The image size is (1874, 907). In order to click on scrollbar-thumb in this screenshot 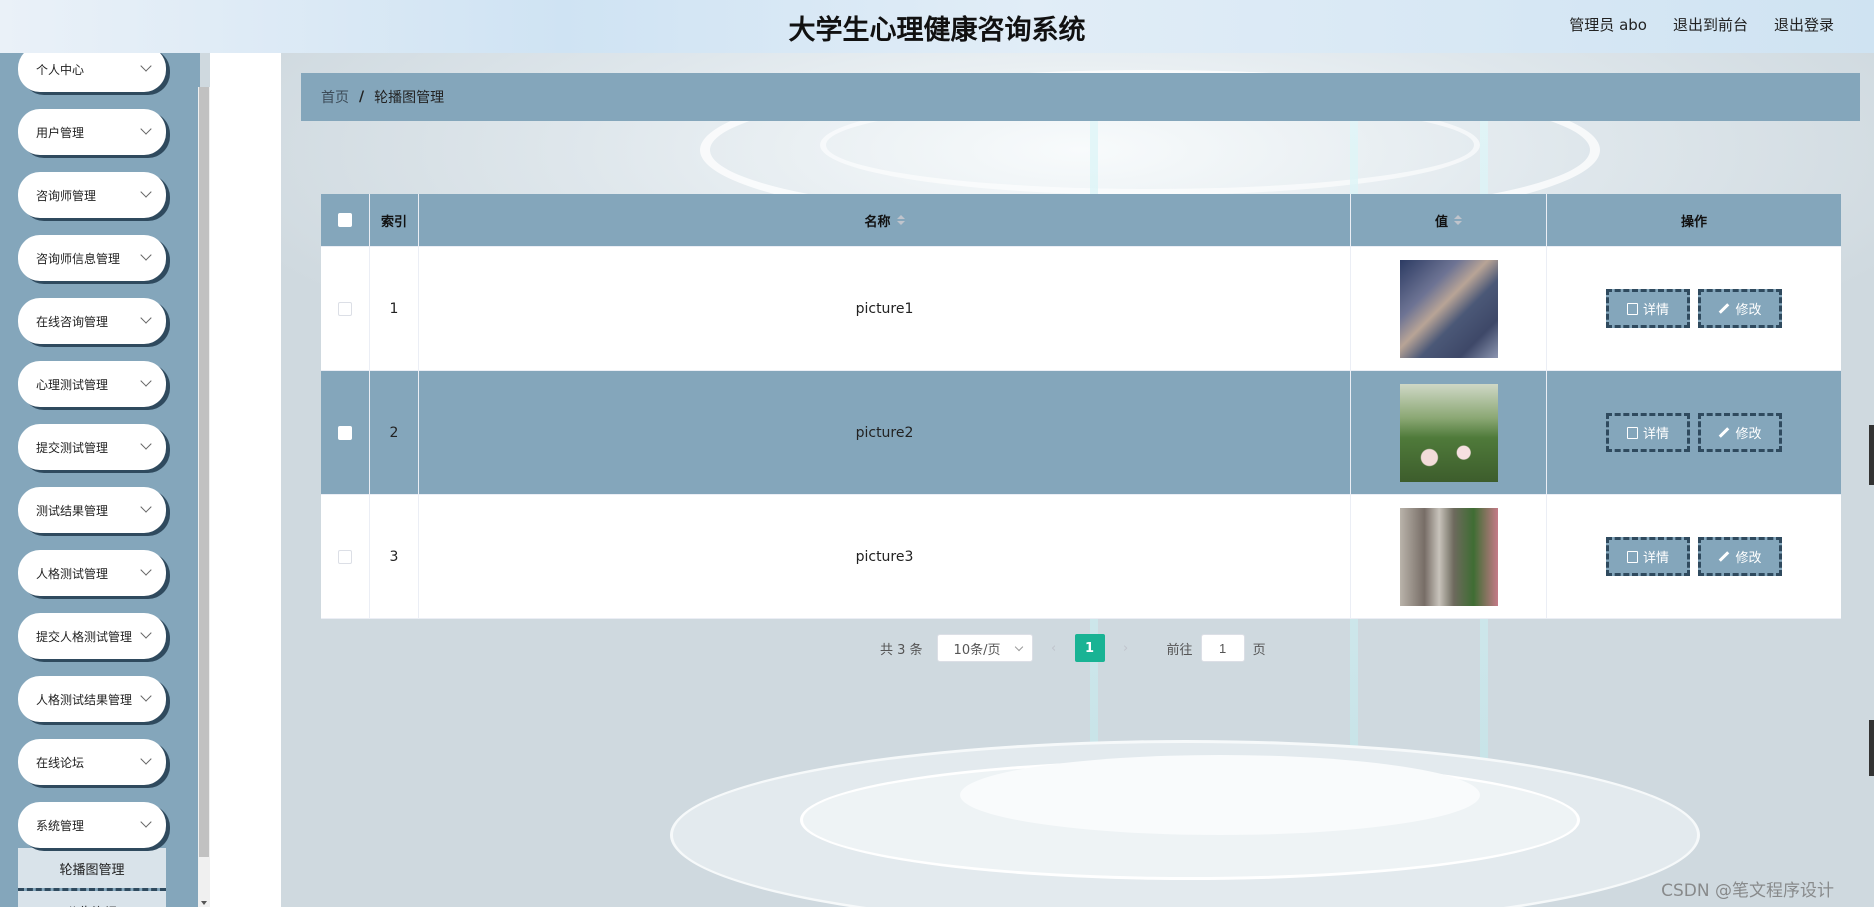, I will do `click(204, 472)`.